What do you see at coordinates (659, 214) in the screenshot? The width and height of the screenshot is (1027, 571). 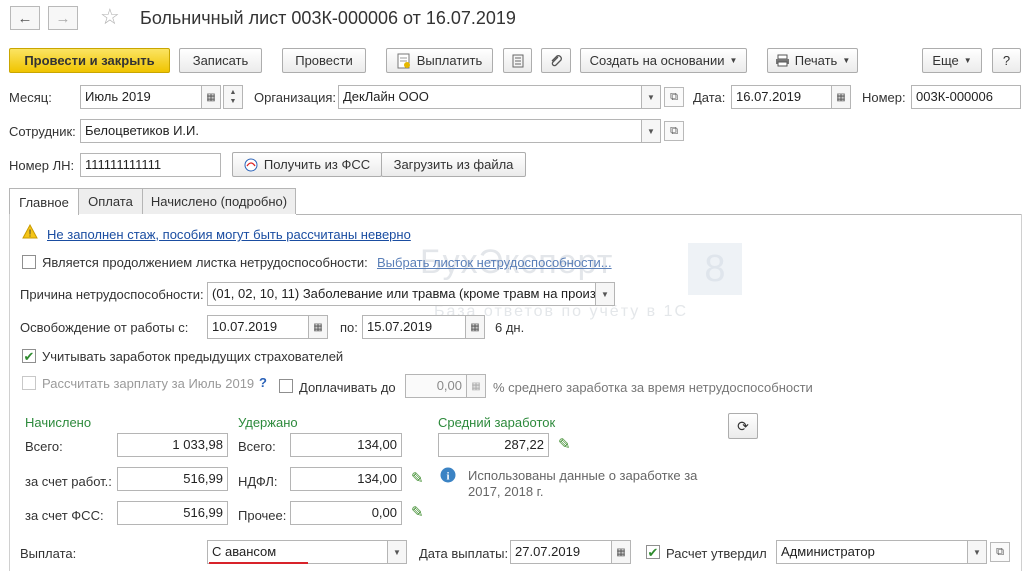 I see `tab-divider` at bounding box center [659, 214].